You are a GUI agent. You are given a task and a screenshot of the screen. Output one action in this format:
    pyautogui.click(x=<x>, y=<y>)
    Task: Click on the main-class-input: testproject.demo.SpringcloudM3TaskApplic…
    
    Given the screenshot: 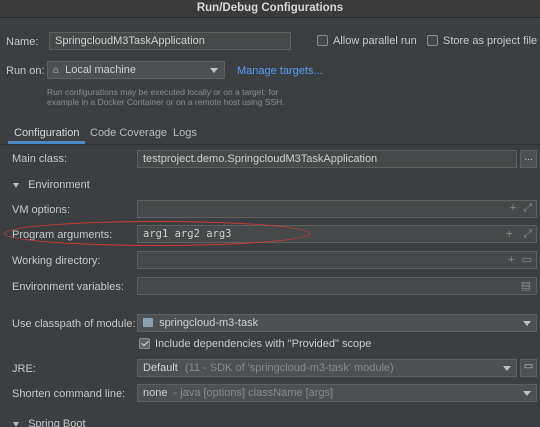 What is the action you would take?
    pyautogui.click(x=327, y=159)
    